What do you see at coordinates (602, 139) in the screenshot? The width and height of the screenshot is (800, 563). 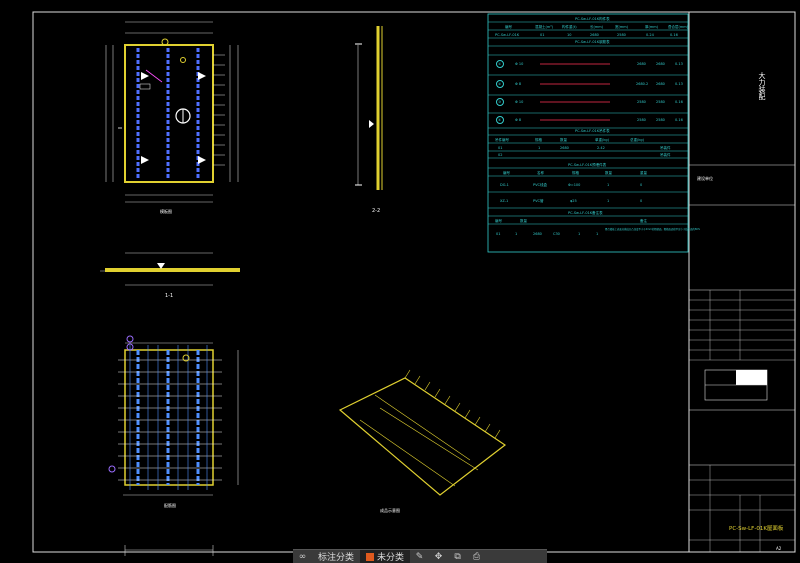 I see `t3-h3: 单重(kg)` at bounding box center [602, 139].